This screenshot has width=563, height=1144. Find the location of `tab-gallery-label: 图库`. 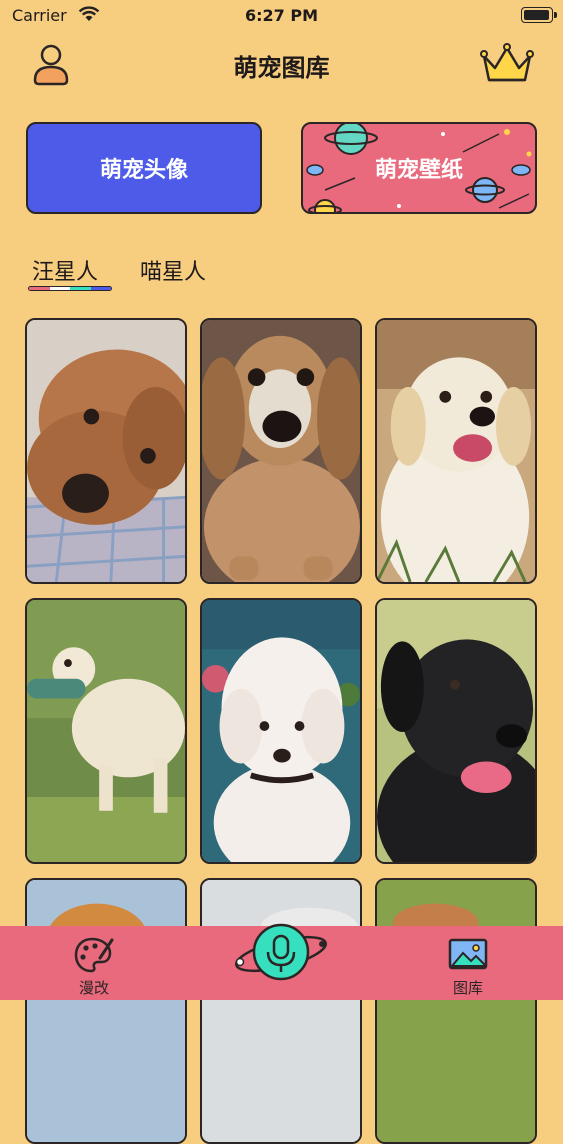

tab-gallery-label: 图库 is located at coordinates (467, 988).